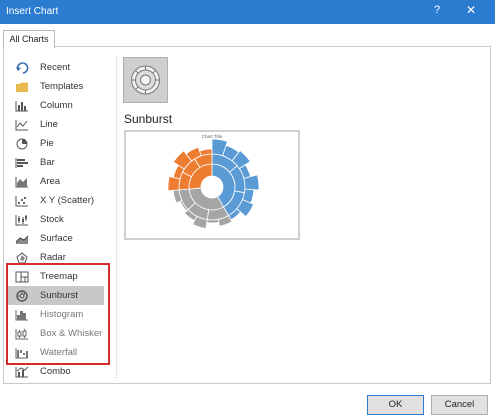  Describe the element at coordinates (22, 106) in the screenshot. I see `column-chart-icon` at that location.